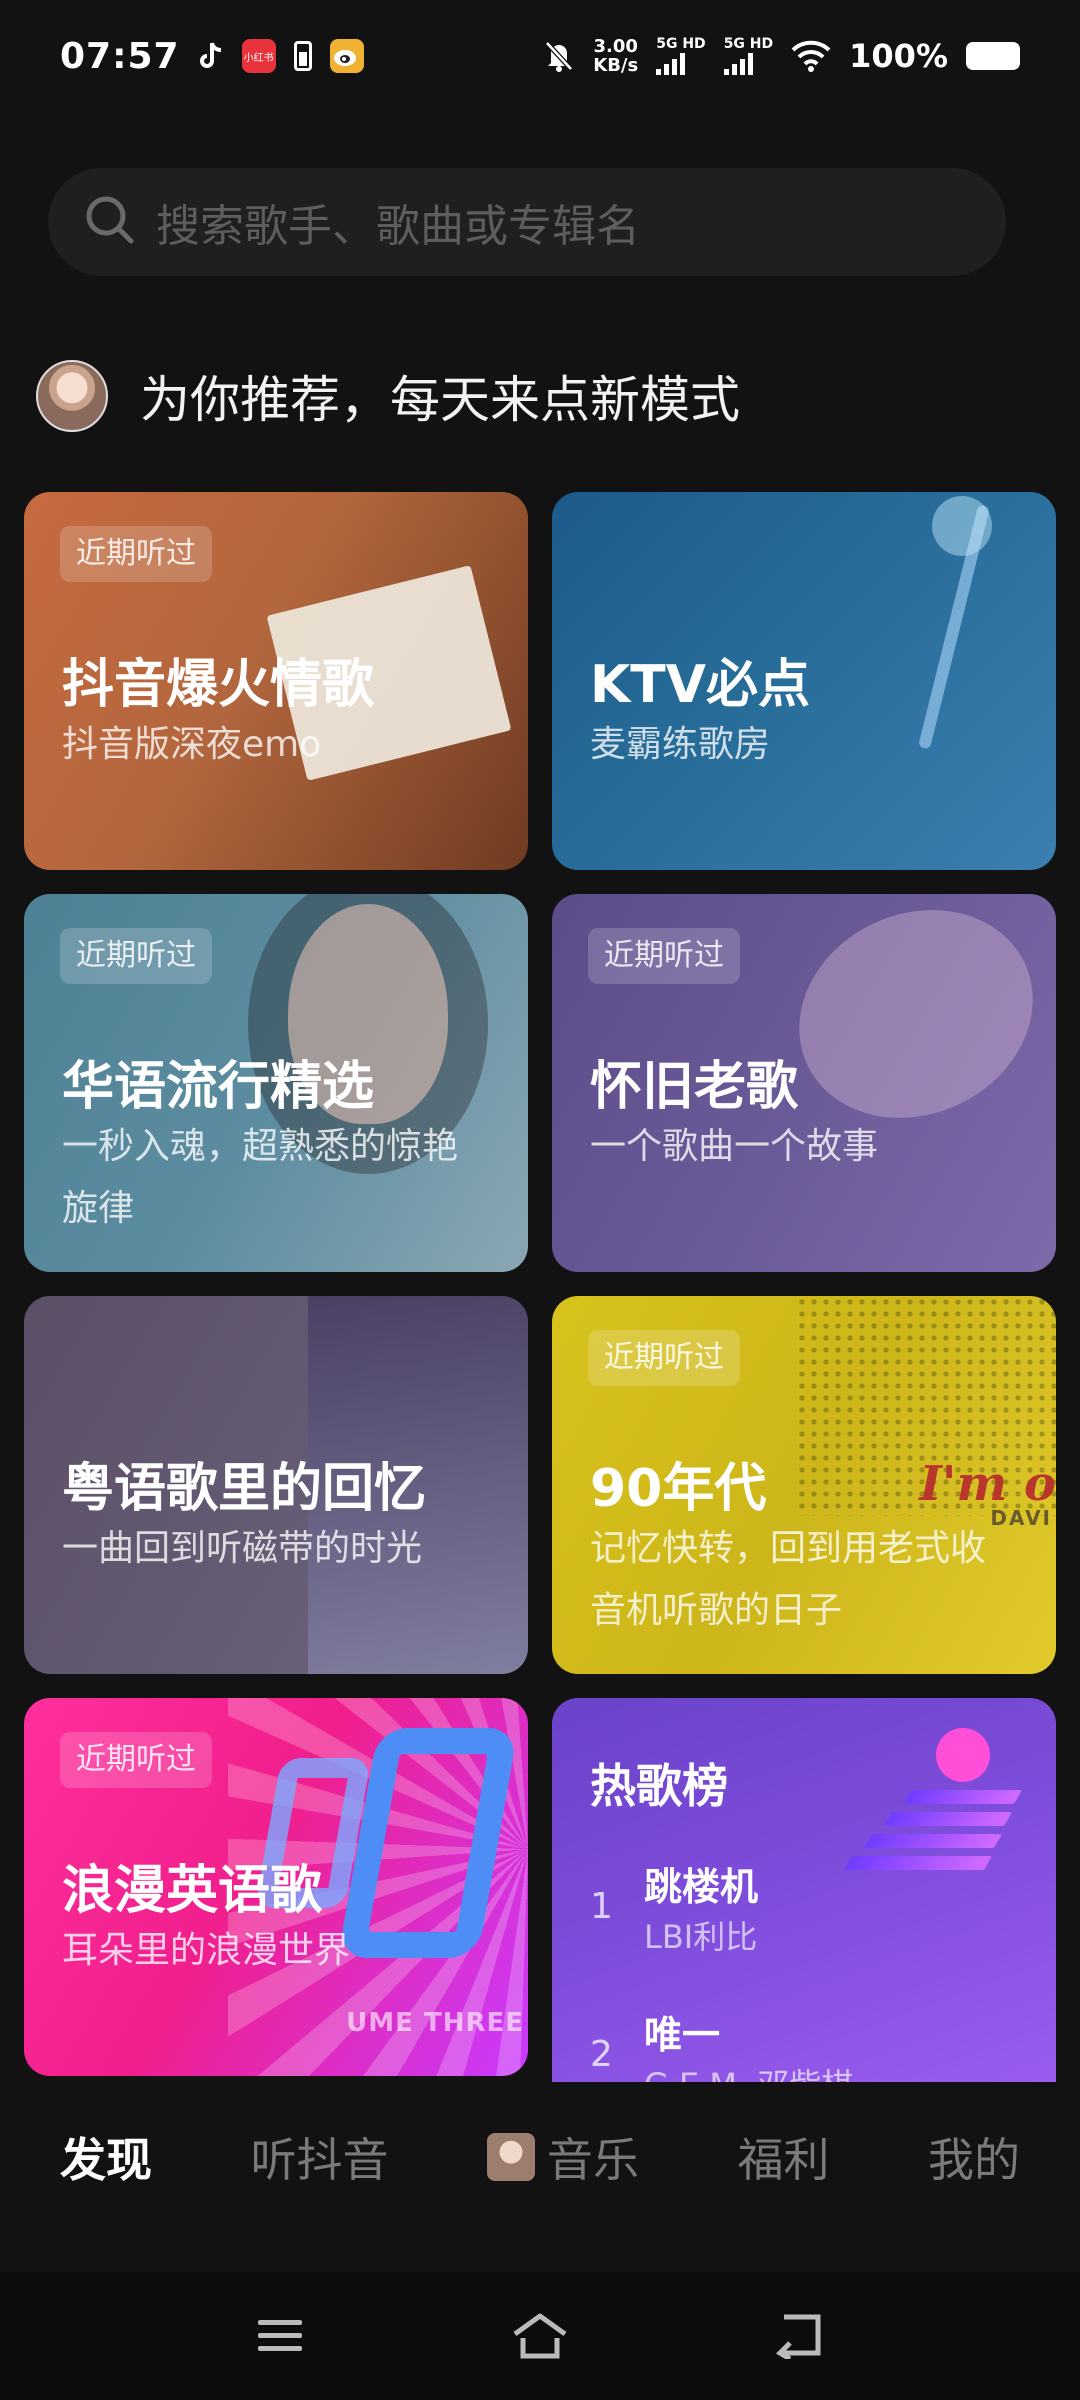 The width and height of the screenshot is (1080, 2400). I want to click on battery-percent: 100%, so click(898, 56).